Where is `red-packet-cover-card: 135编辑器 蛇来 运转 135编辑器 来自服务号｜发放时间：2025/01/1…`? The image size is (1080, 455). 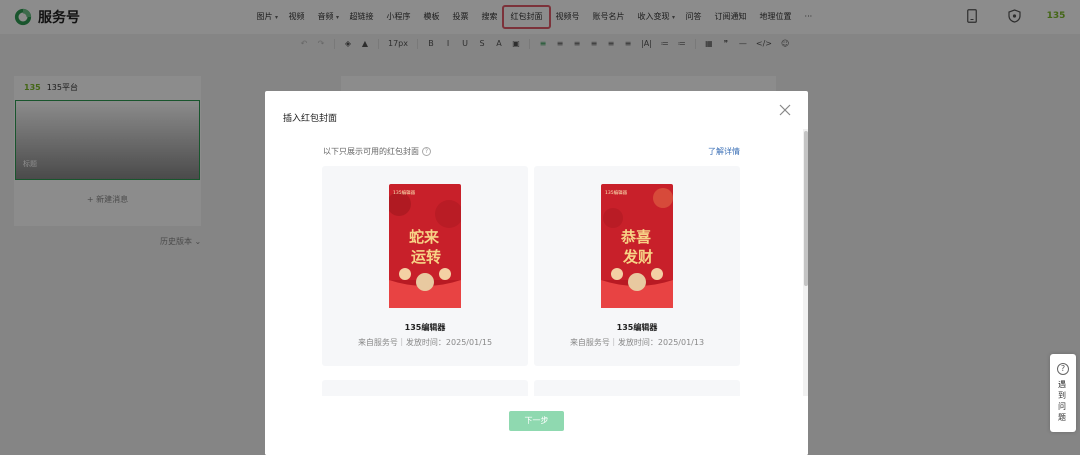
red-packet-cover-card: 135编辑器 蛇来 运转 135编辑器 来自服务号｜发放时间：2025/01/1… is located at coordinates (425, 266).